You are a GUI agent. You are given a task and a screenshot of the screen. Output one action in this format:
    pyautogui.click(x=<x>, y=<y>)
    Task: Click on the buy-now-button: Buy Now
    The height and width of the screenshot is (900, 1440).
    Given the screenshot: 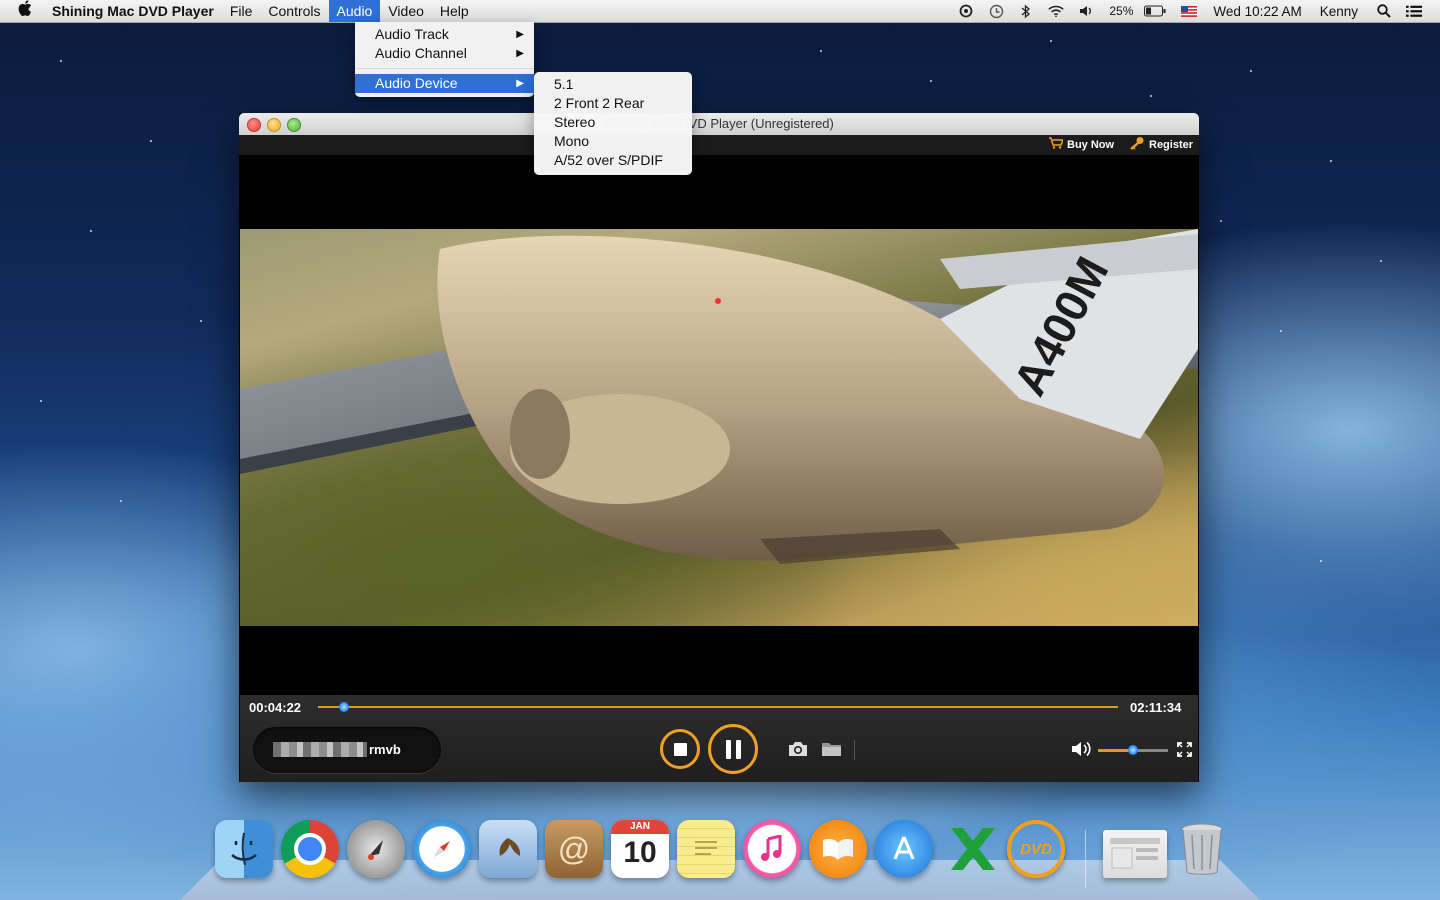 What is the action you would take?
    pyautogui.click(x=1081, y=145)
    